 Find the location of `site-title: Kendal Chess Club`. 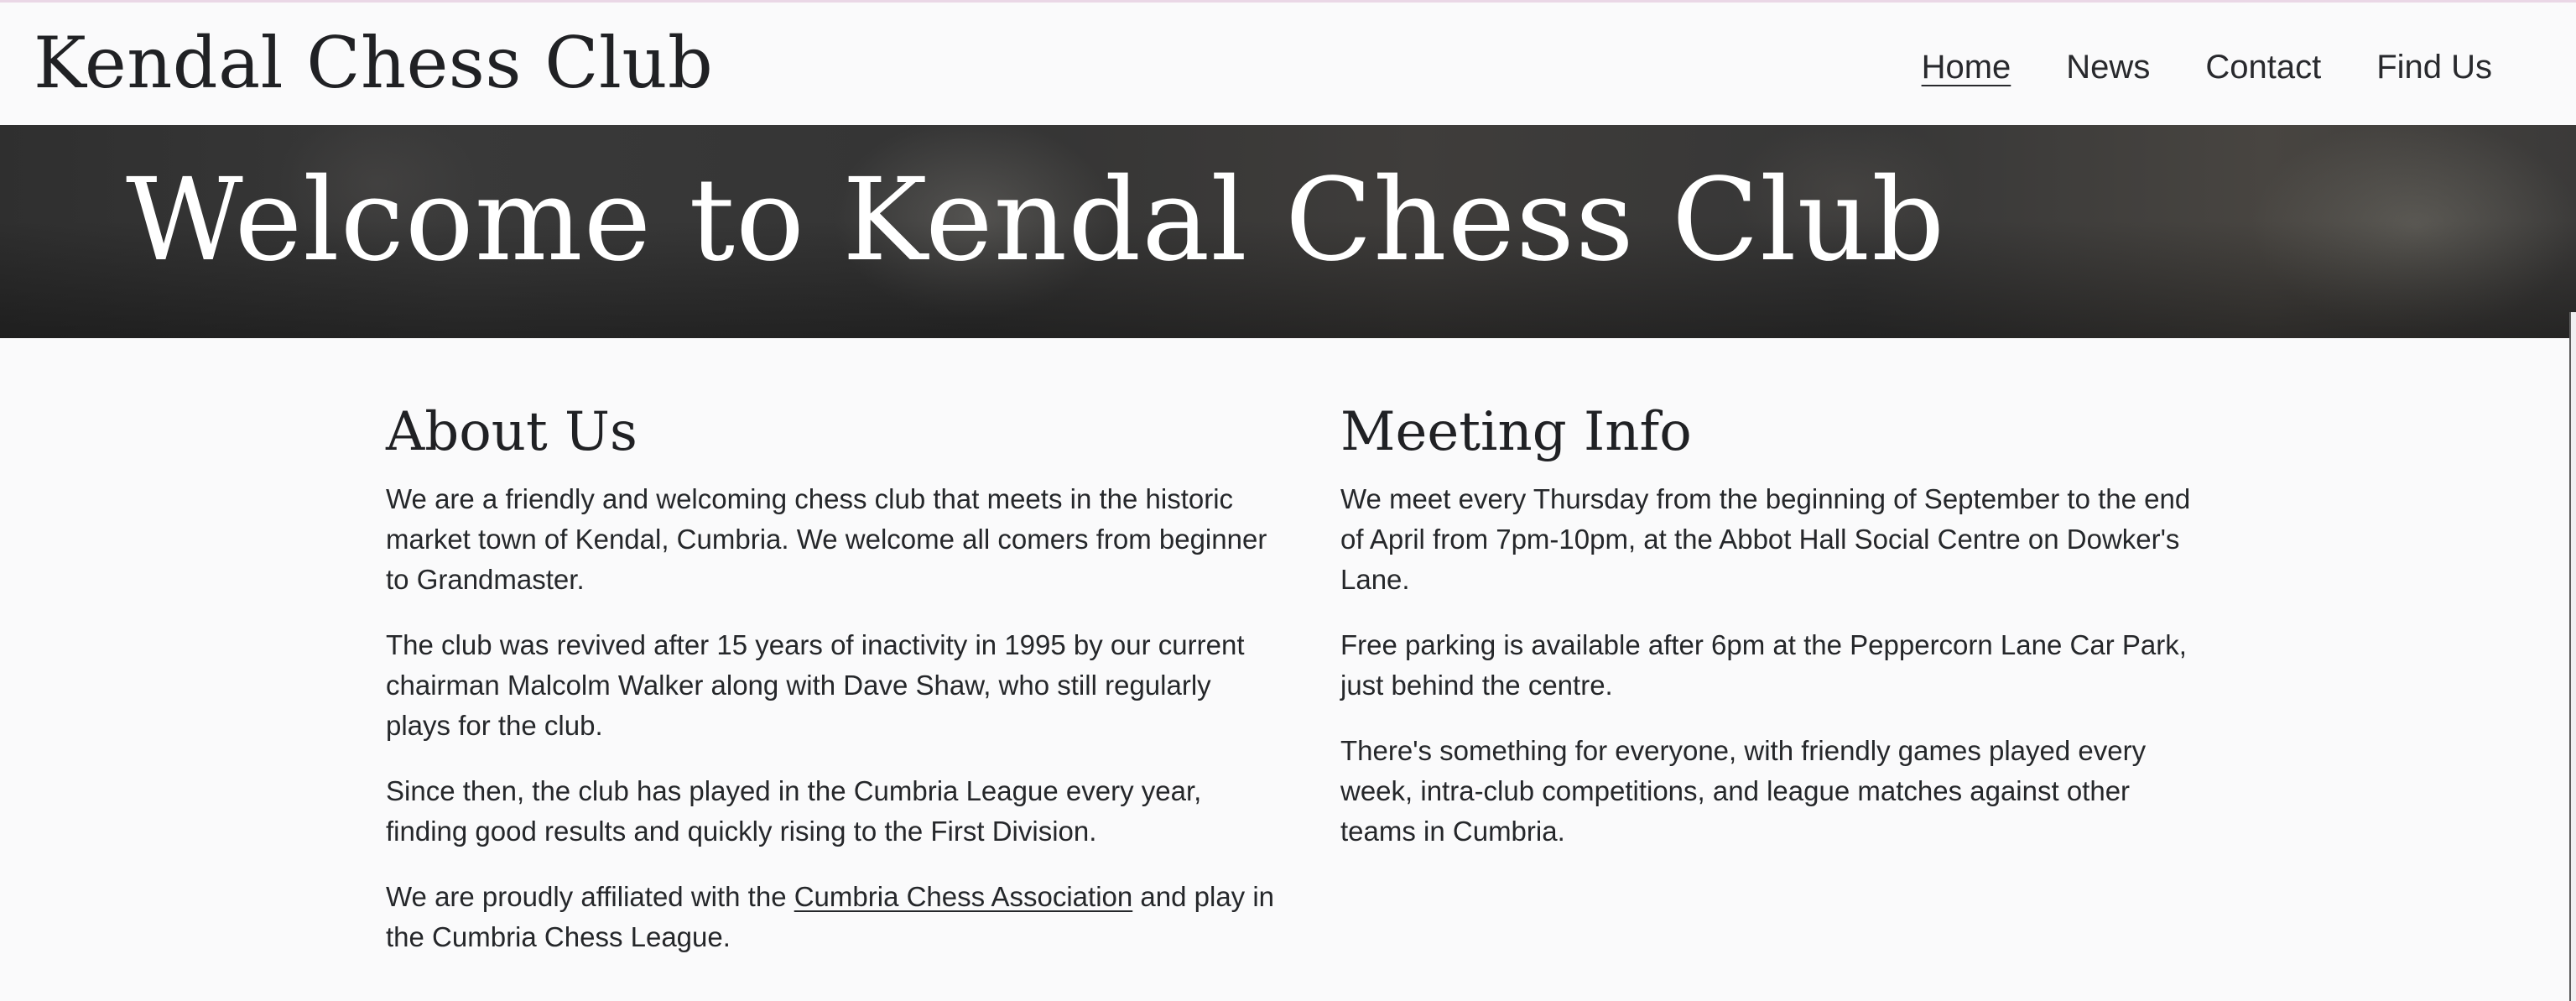

site-title: Kendal Chess Club is located at coordinates (373, 63).